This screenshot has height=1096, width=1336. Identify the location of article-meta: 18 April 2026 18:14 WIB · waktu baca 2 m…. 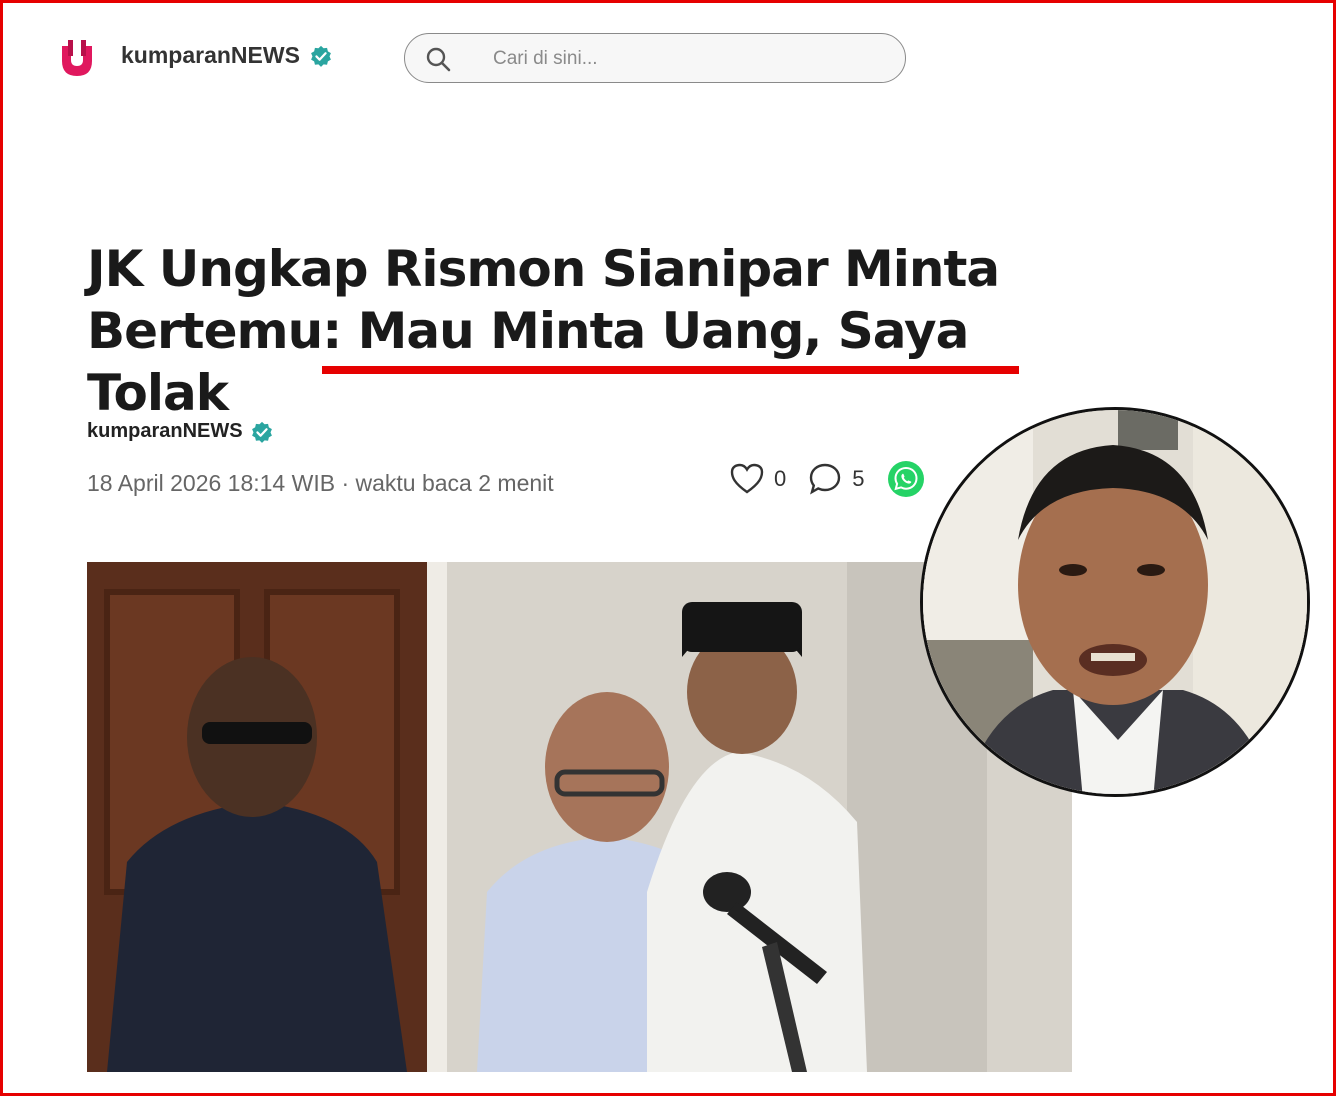
(320, 483).